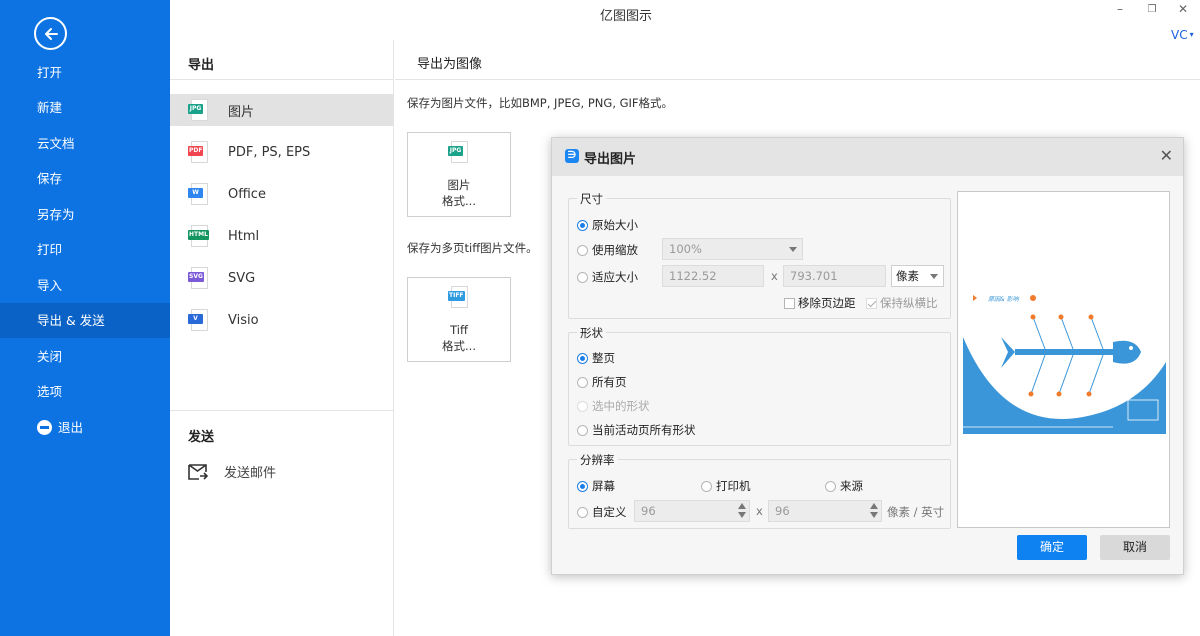  Describe the element at coordinates (1183, 9) in the screenshot. I see `close-window-button: ✕` at that location.